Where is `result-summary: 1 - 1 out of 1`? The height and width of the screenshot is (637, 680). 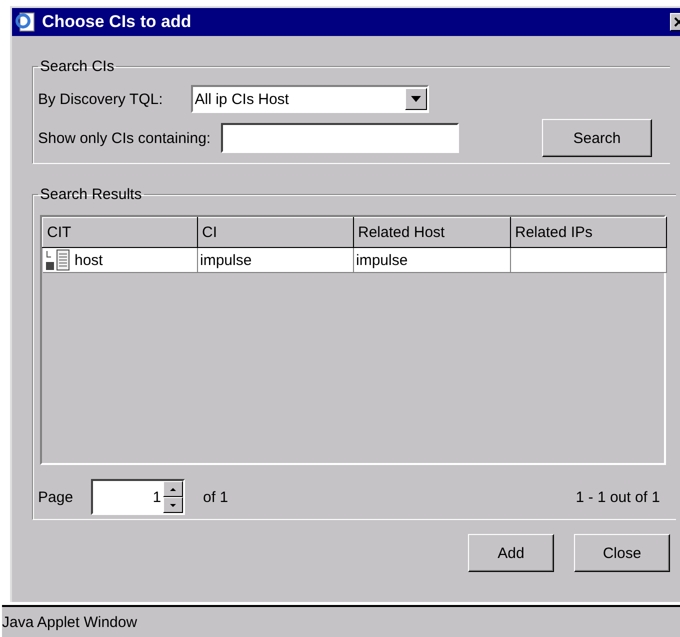
result-summary: 1 - 1 out of 1 is located at coordinates (618, 497).